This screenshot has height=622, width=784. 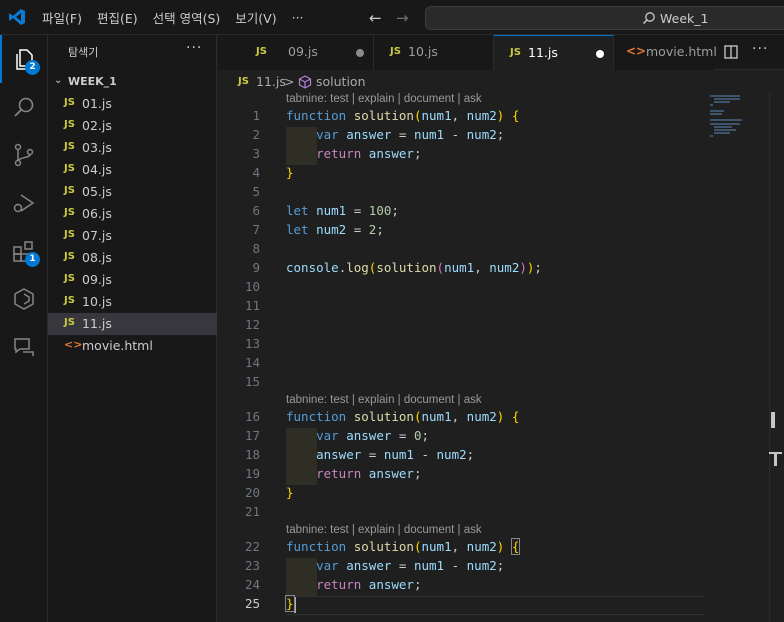 What do you see at coordinates (252, 546) in the screenshot?
I see `line-number: 22` at bounding box center [252, 546].